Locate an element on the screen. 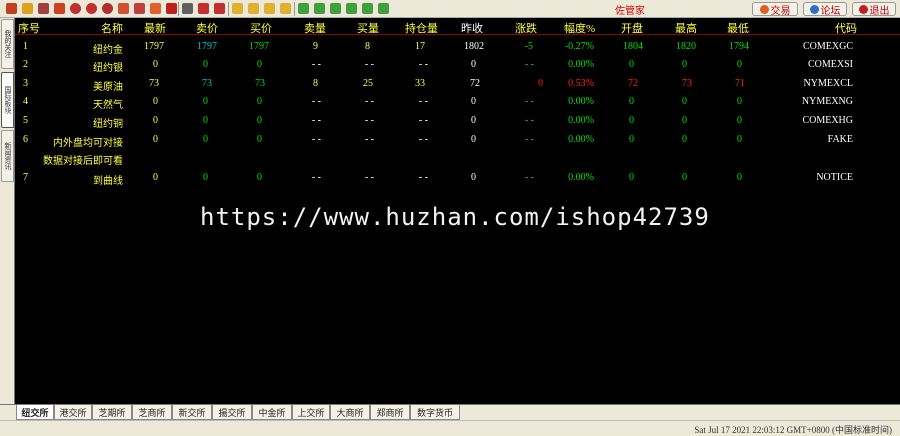 The image size is (900, 436). period-30m-icon is located at coordinates (351, 8).